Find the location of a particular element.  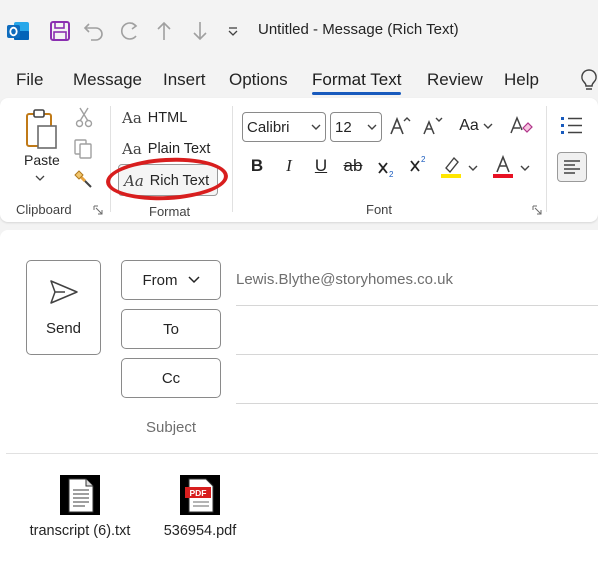

from-button: From is located at coordinates (171, 280).